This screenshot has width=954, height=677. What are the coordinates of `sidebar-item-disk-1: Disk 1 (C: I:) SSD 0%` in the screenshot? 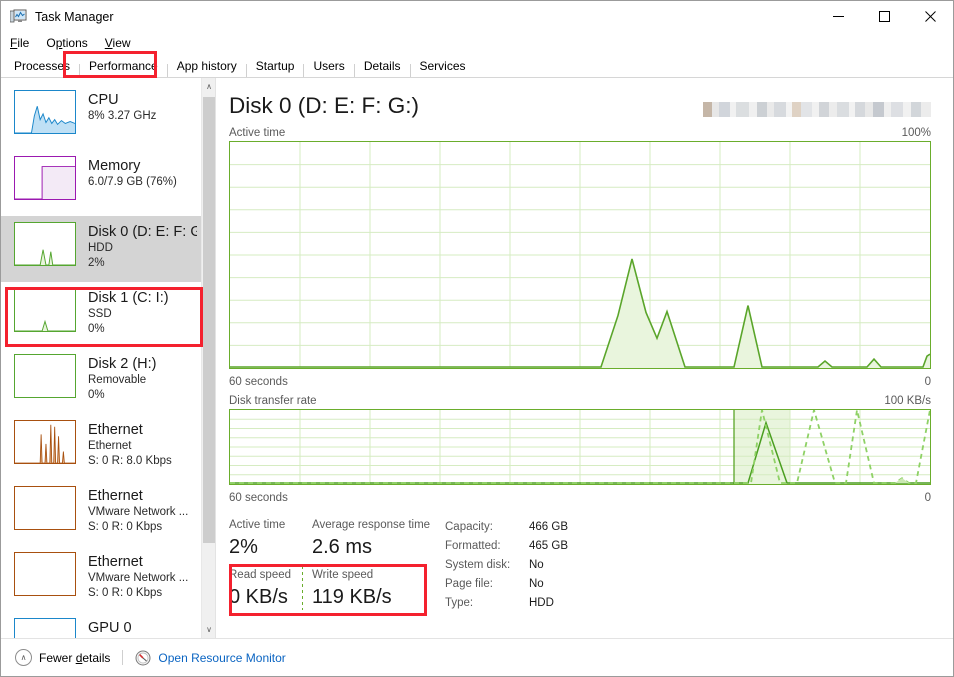 It's located at (101, 315).